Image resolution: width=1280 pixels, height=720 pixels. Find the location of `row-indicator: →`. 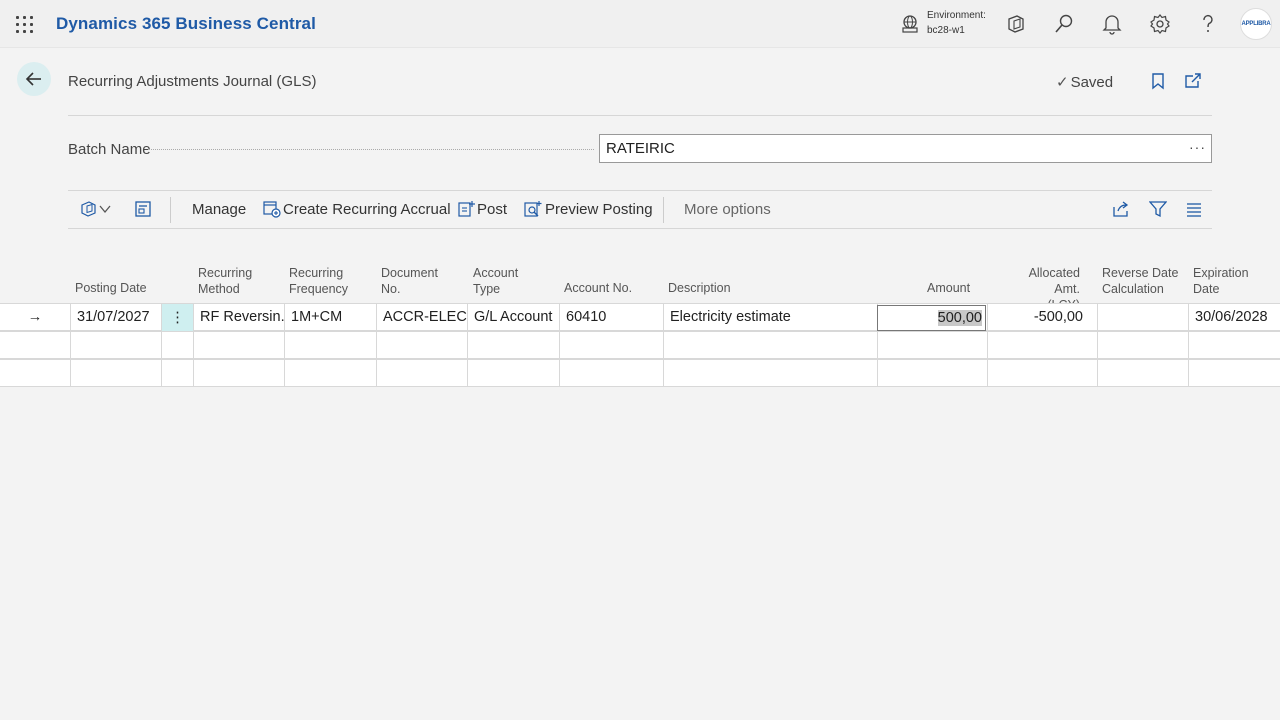

row-indicator: → is located at coordinates (35, 317).